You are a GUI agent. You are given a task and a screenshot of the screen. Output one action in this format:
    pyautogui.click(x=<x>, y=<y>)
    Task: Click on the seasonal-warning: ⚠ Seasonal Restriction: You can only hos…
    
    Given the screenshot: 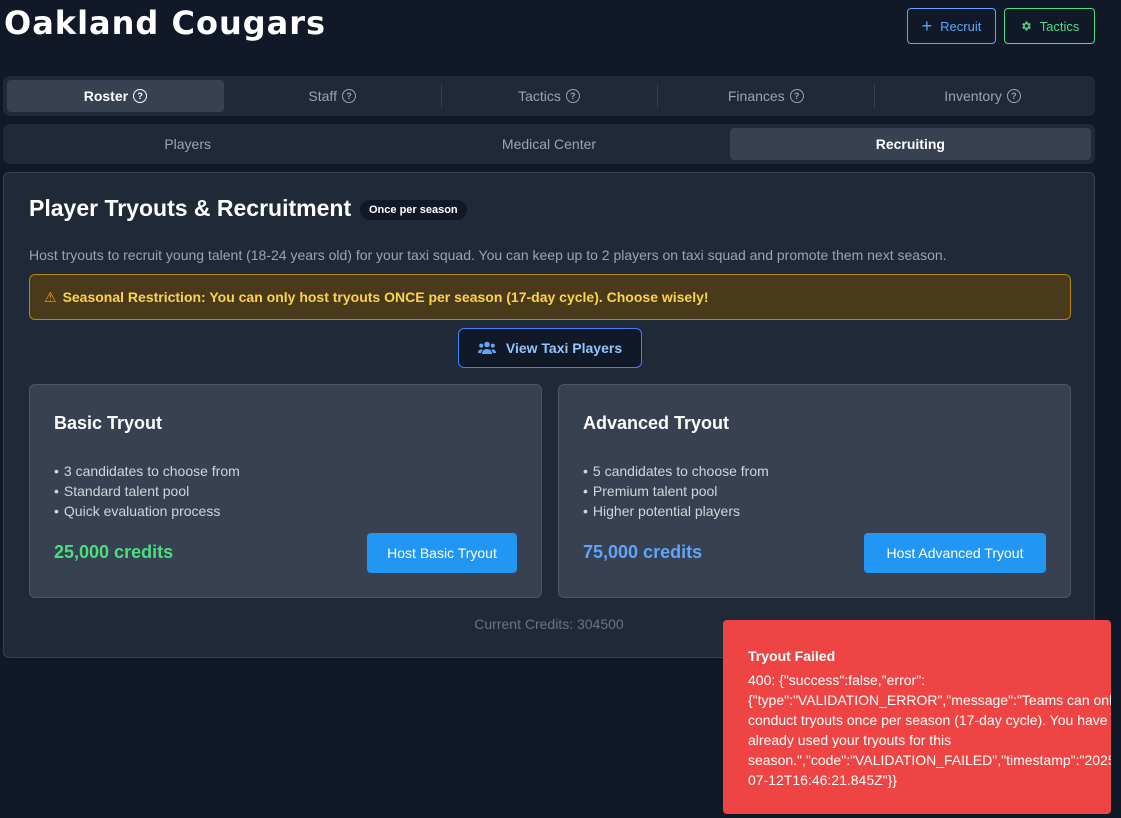 What is the action you would take?
    pyautogui.click(x=550, y=297)
    